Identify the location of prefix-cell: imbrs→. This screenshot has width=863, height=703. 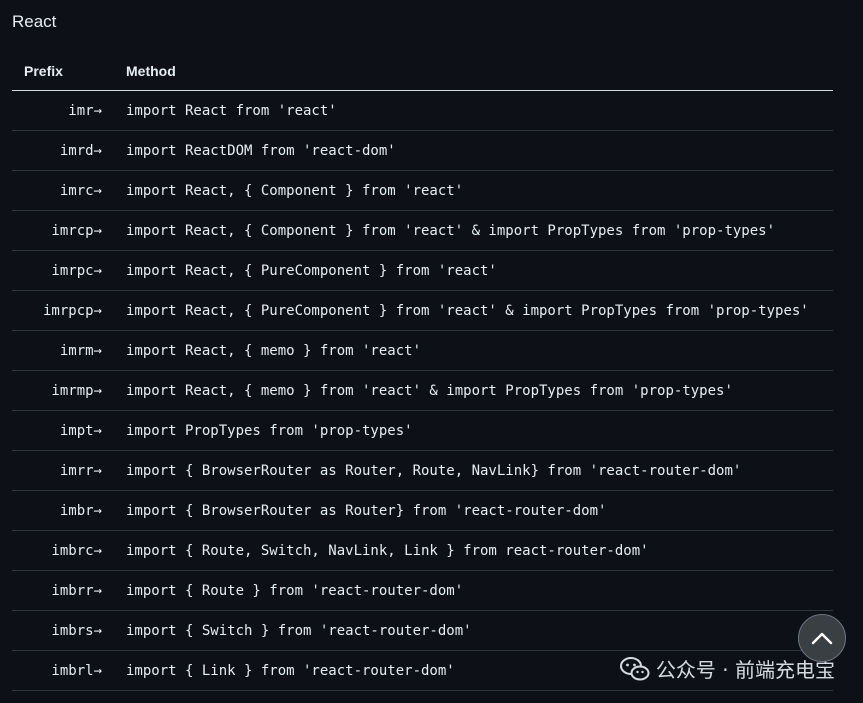
(69, 630).